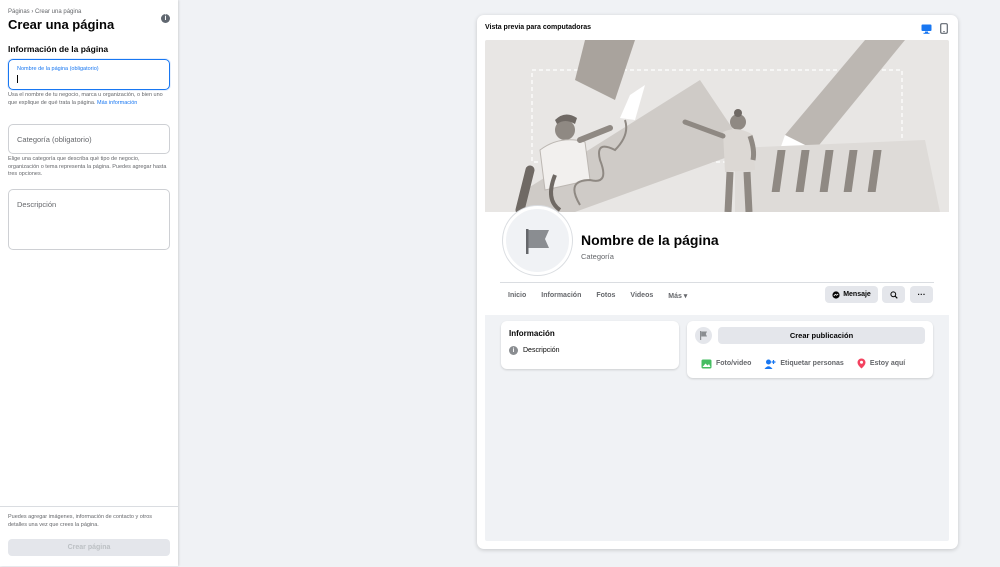 The height and width of the screenshot is (567, 1000). I want to click on category-placeholder: Categoría (obligatorio), so click(54, 139).